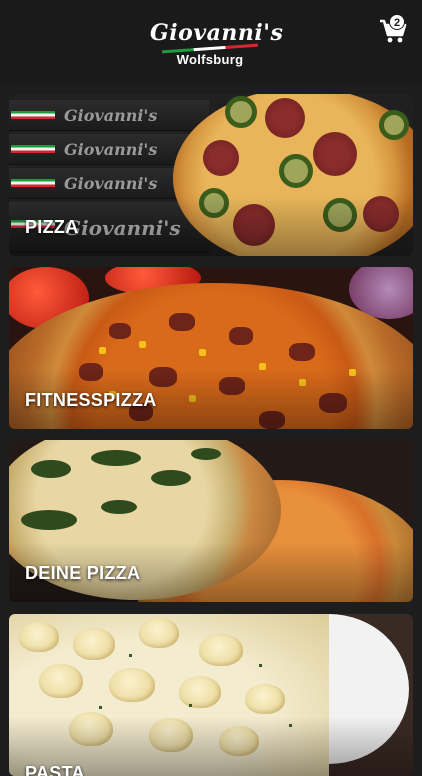  Describe the element at coordinates (109, 115) in the screenshot. I see `pizza-box-image: Giovanni's` at that location.